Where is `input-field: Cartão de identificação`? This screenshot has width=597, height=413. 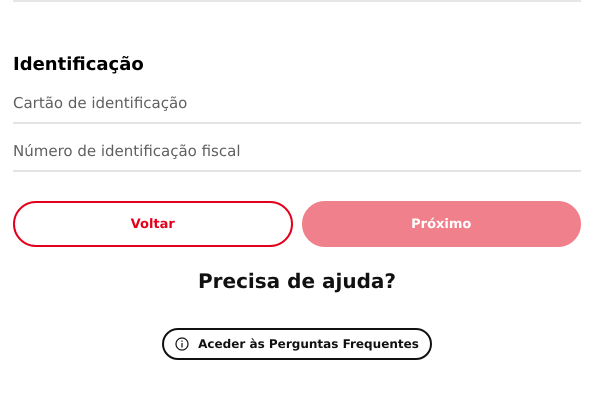 input-field: Cartão de identificação is located at coordinates (297, 100).